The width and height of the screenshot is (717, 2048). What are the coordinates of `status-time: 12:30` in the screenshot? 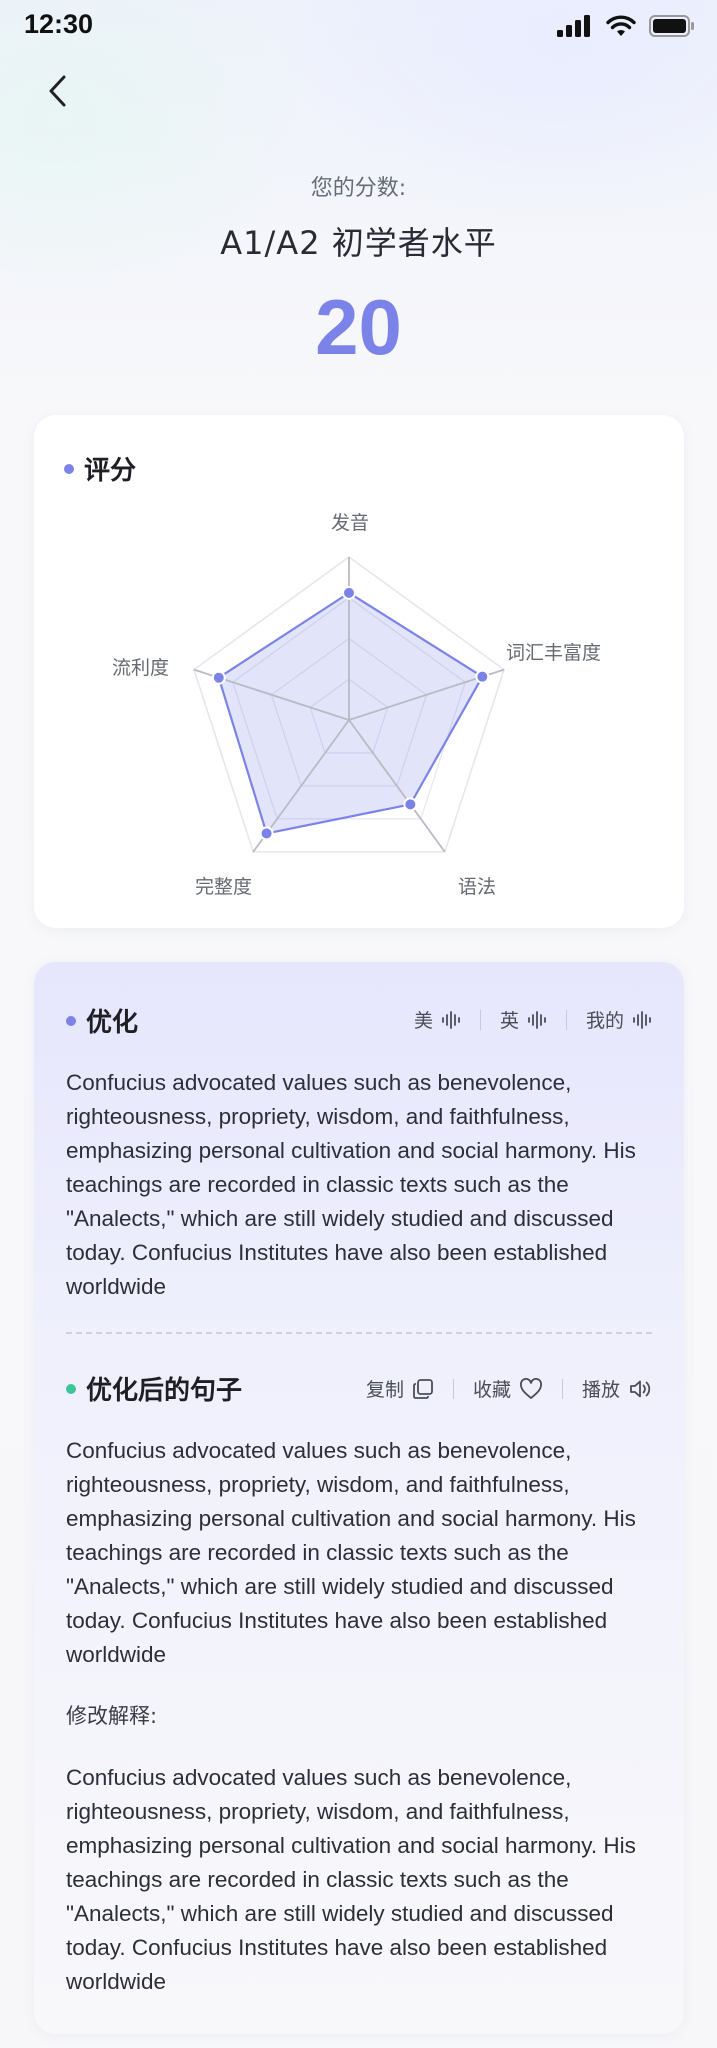 It's located at (59, 24).